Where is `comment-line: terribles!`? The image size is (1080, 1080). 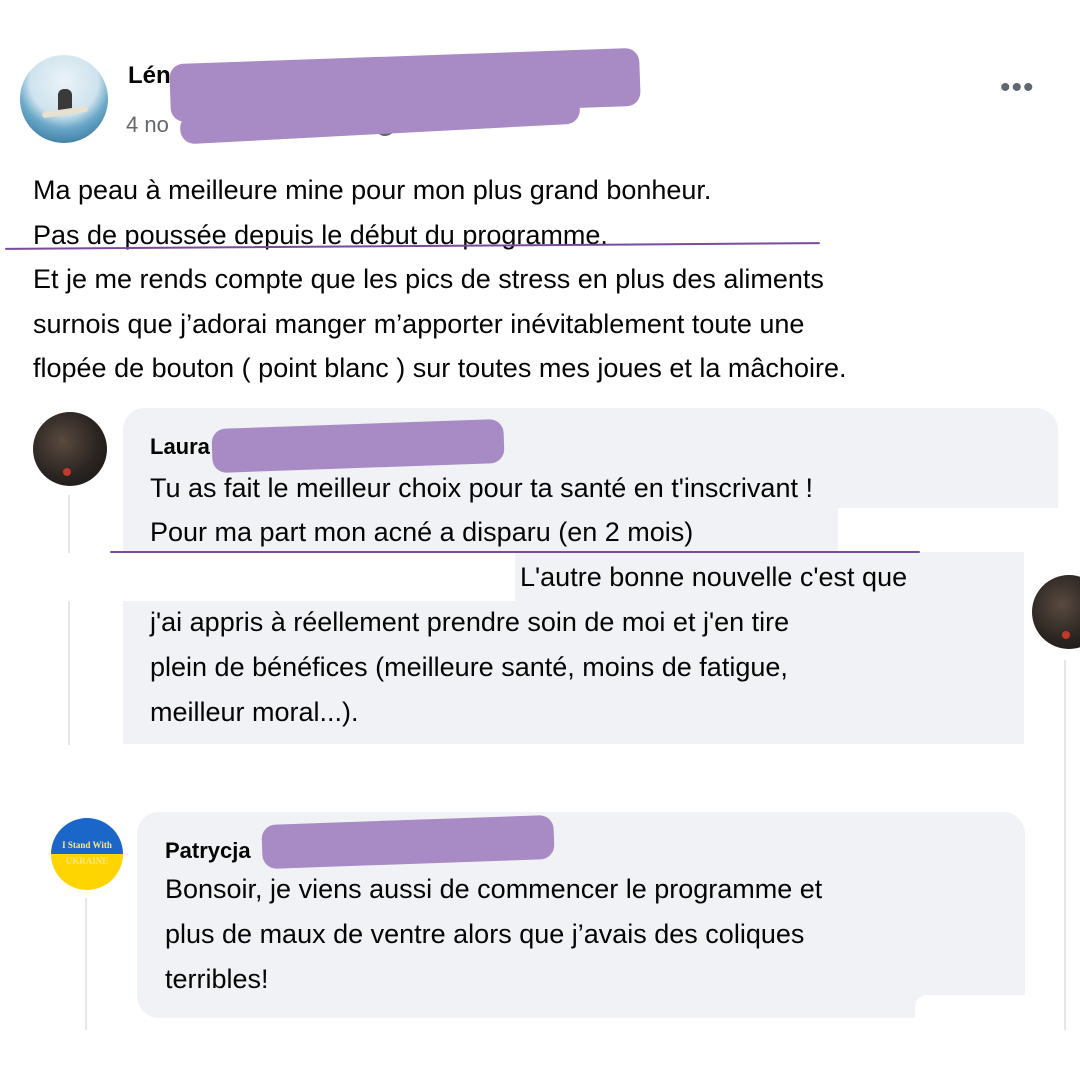 comment-line: terribles! is located at coordinates (217, 979).